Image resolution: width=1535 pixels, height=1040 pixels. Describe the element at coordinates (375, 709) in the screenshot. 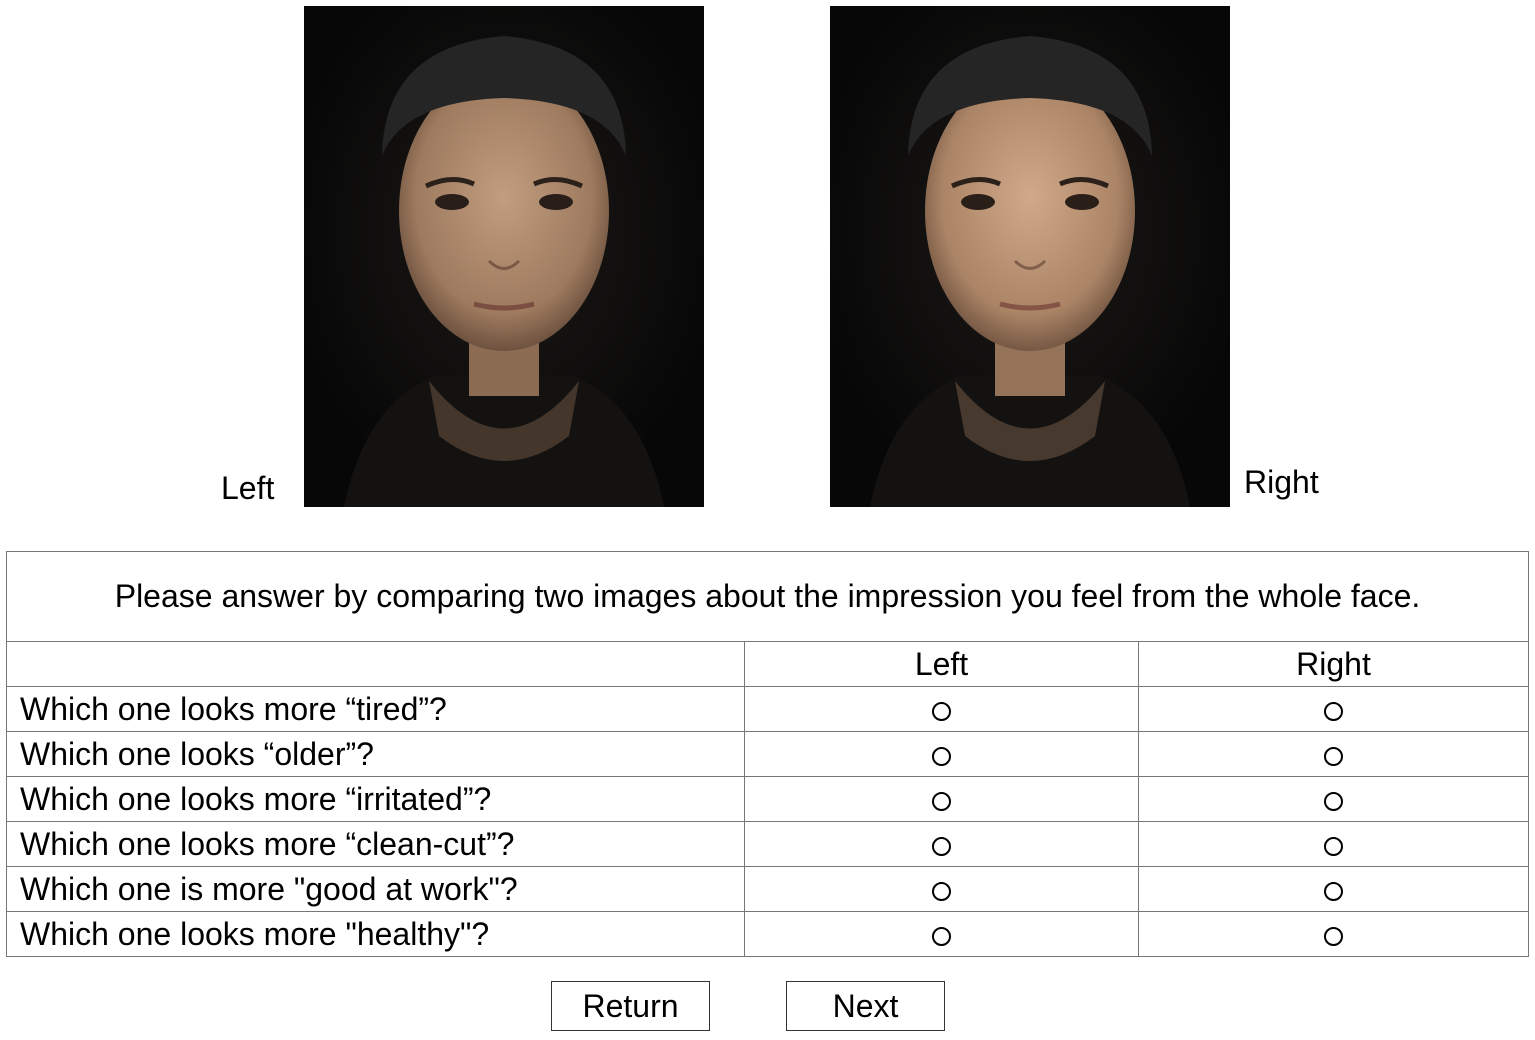

I see `question-tired: Which one looks more “tired”?` at that location.